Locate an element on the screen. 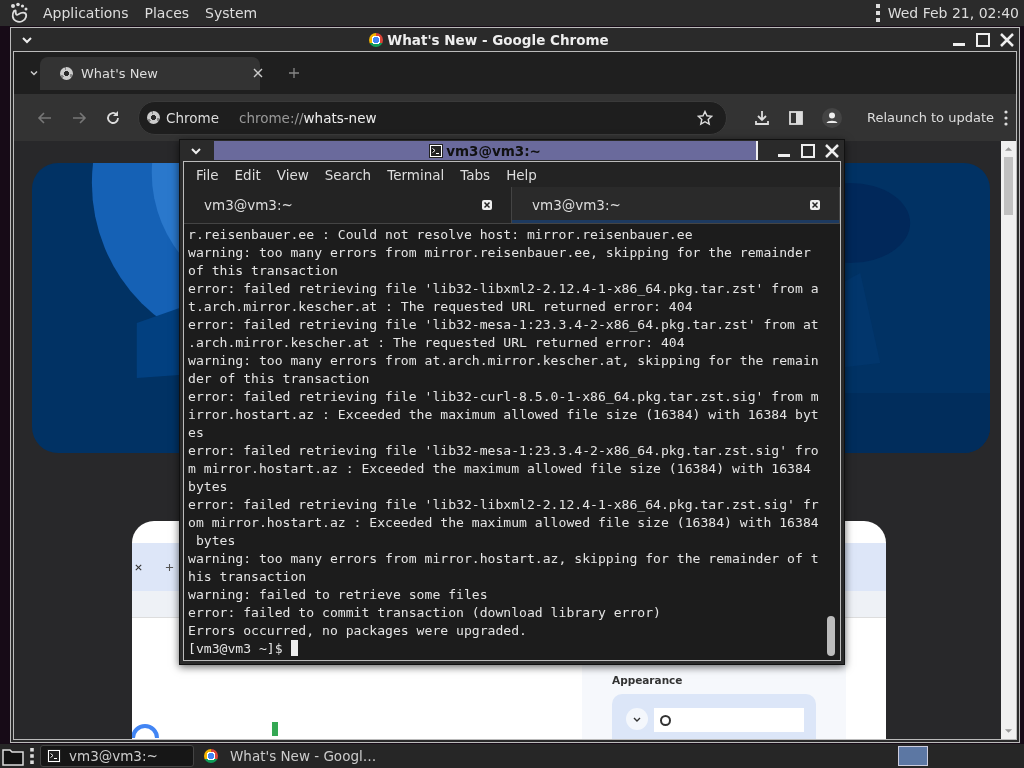 This screenshot has width=1024, height=768. menu-item: Terminal is located at coordinates (416, 174).